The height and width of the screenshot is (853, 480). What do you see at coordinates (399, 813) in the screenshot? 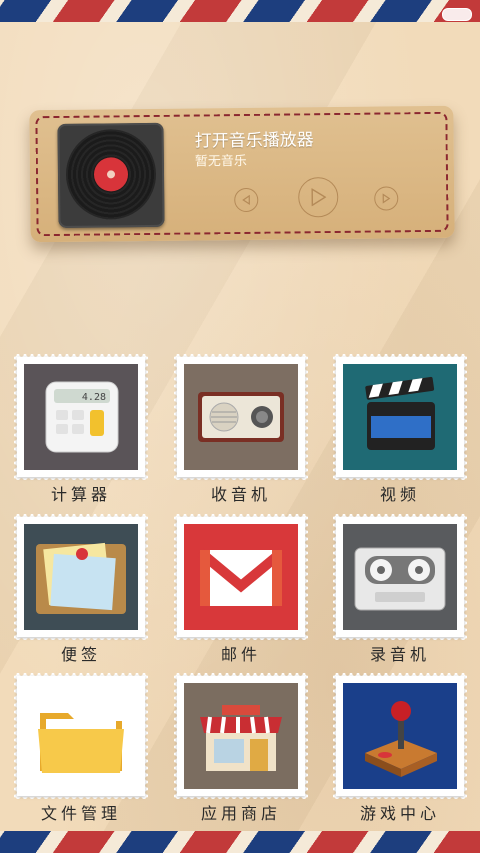
I see `app-label: 游戏中心` at bounding box center [399, 813].